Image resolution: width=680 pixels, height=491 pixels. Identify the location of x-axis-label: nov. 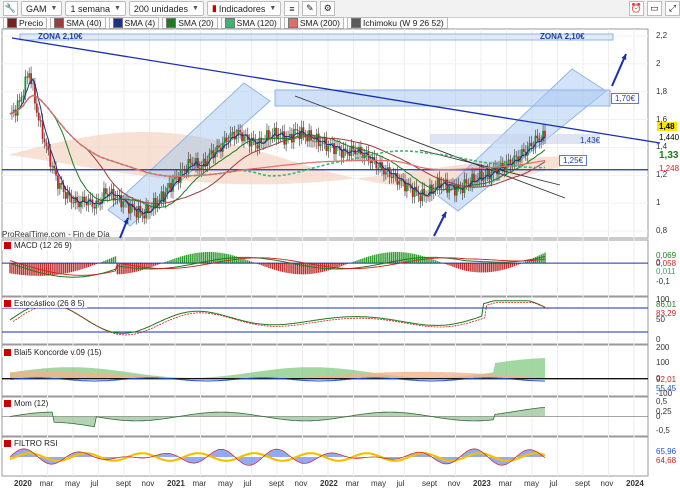
(301, 483).